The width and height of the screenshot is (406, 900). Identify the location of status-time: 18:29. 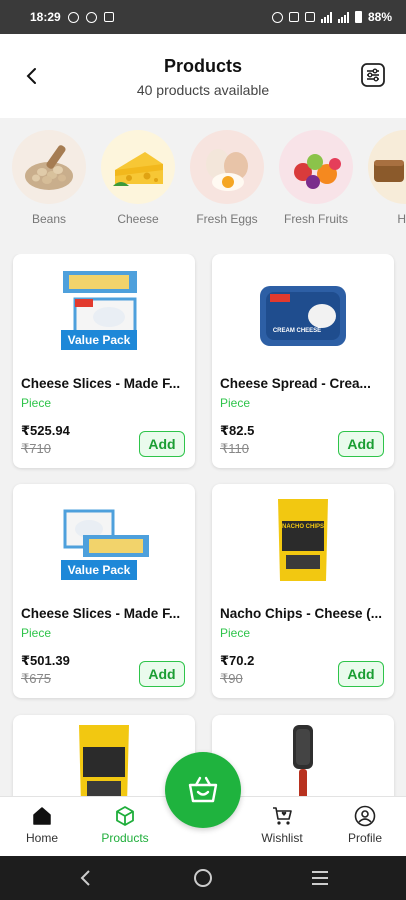
(45, 17).